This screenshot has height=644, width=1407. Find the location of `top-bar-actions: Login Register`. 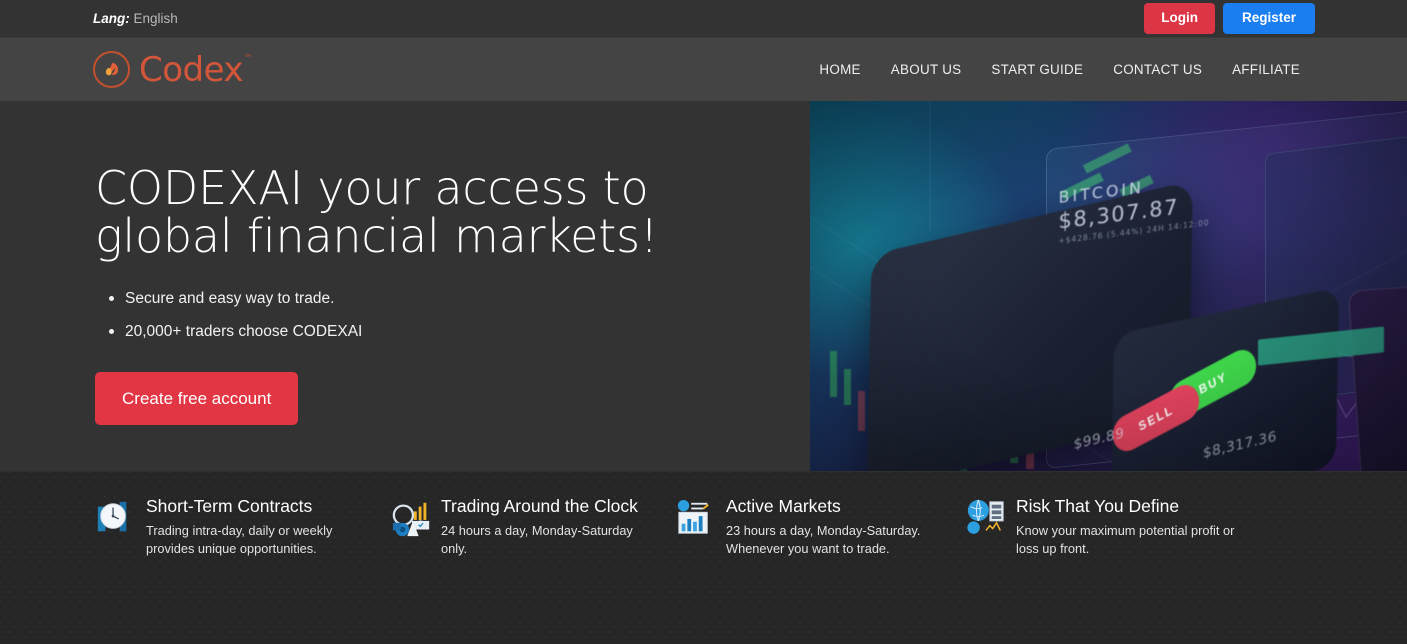

top-bar-actions: Login Register is located at coordinates (1229, 18).